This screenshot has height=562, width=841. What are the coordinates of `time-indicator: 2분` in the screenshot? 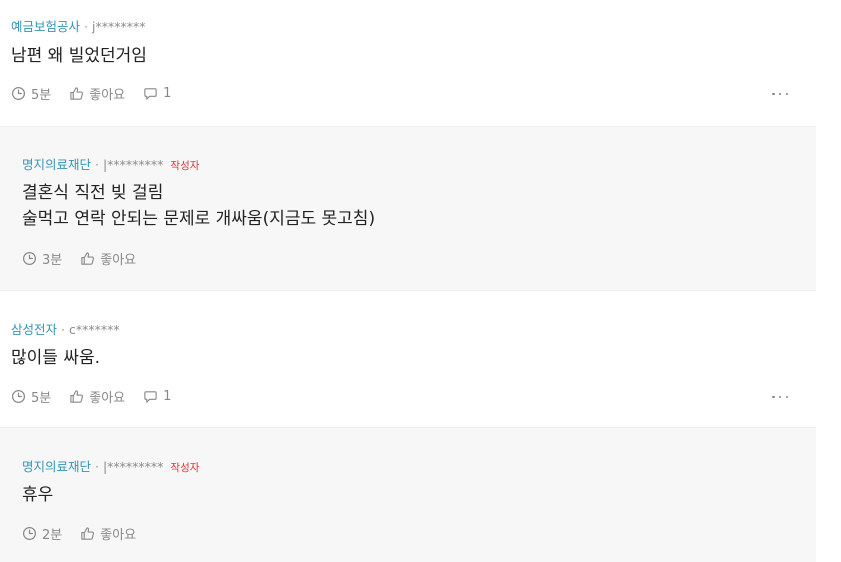 It's located at (42, 533).